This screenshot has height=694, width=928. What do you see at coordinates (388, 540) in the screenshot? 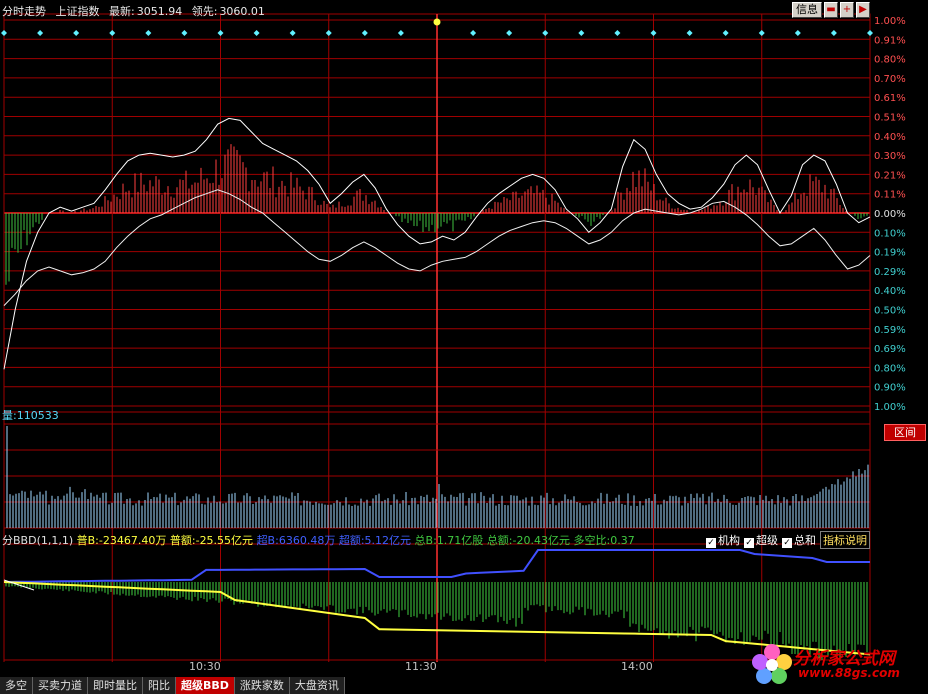
I see `chao-e-value: 5.12亿元` at bounding box center [388, 540].